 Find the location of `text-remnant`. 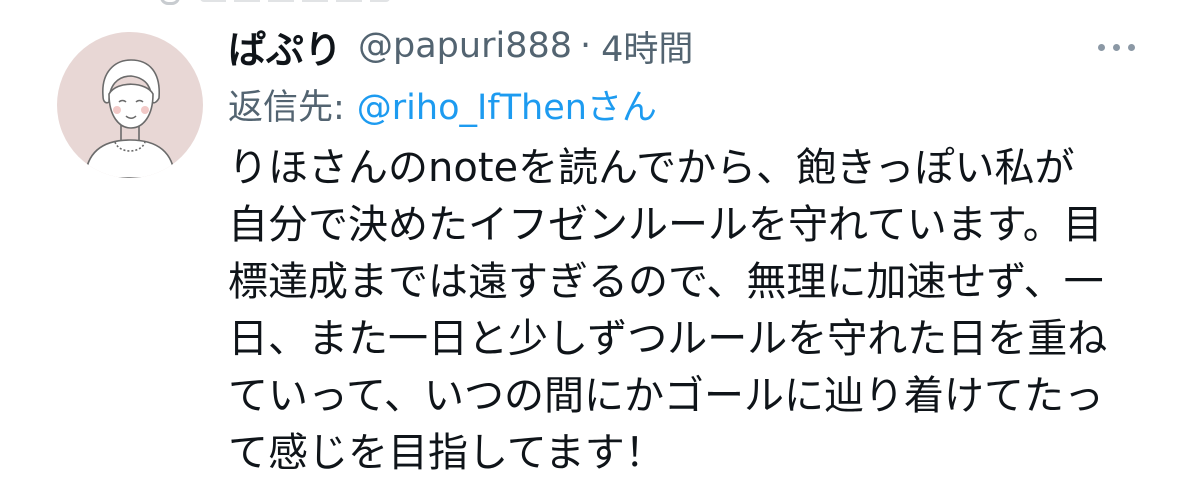

text-remnant is located at coordinates (295, 1).